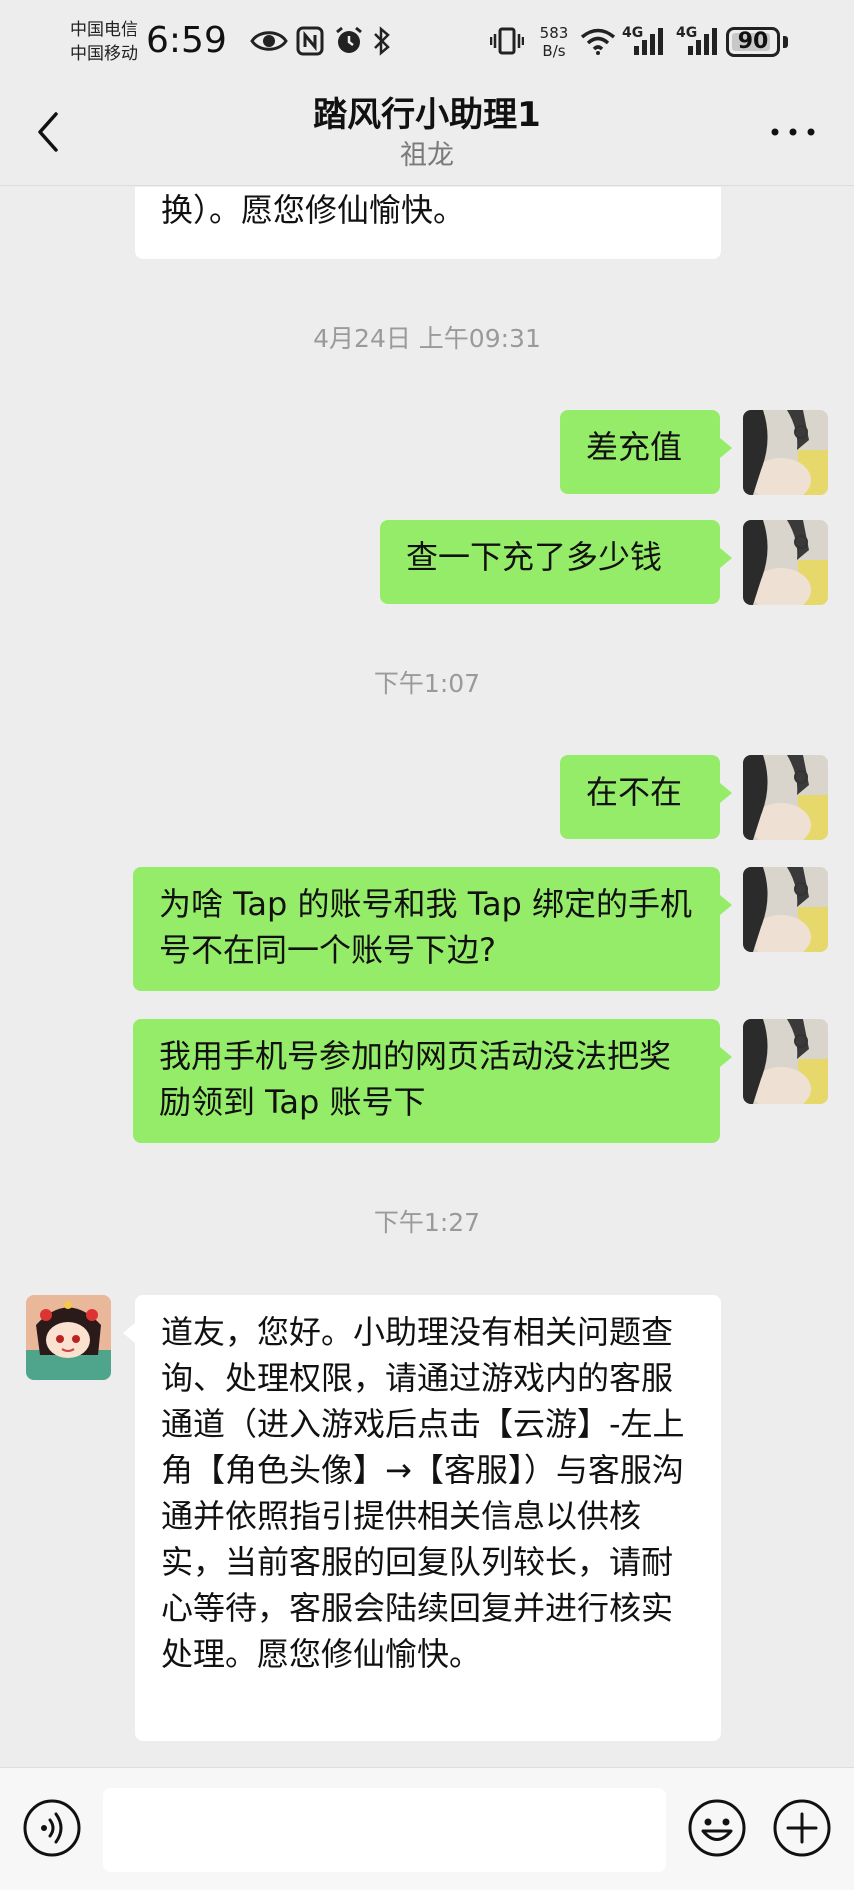  What do you see at coordinates (269, 41) in the screenshot?
I see `eye-icon` at bounding box center [269, 41].